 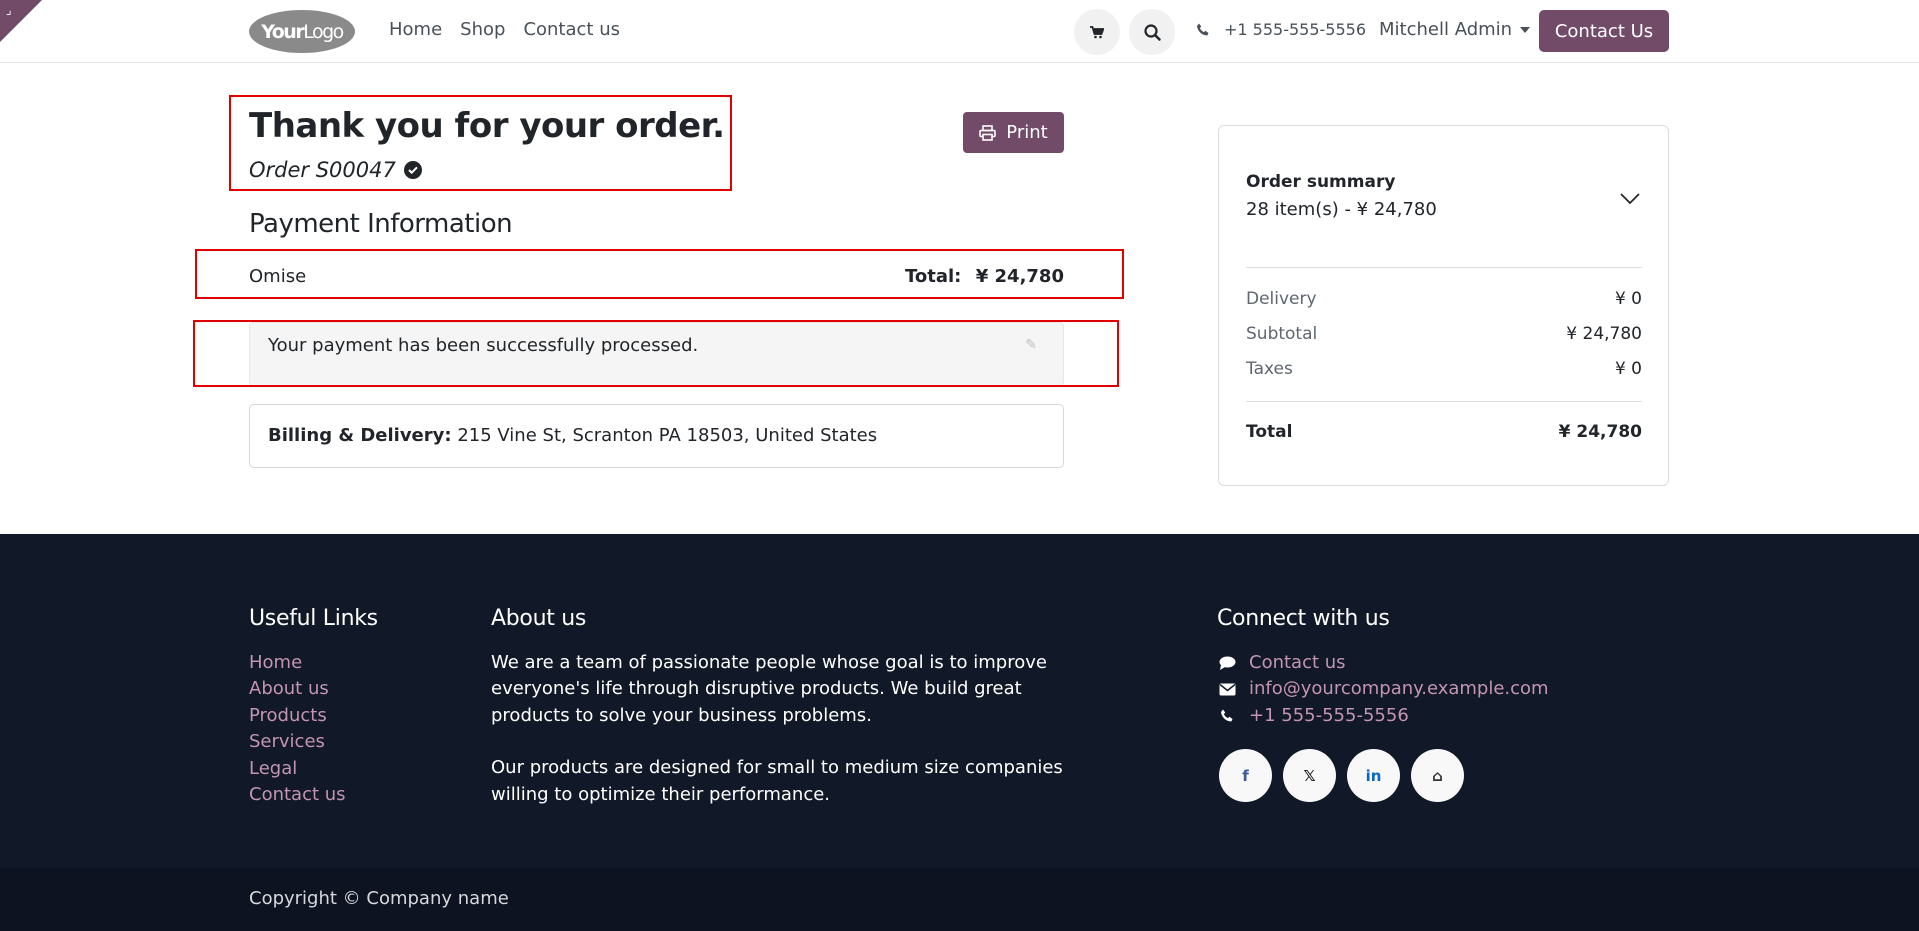 I want to click on copyright-text: Copyright © Company name, so click(x=379, y=898).